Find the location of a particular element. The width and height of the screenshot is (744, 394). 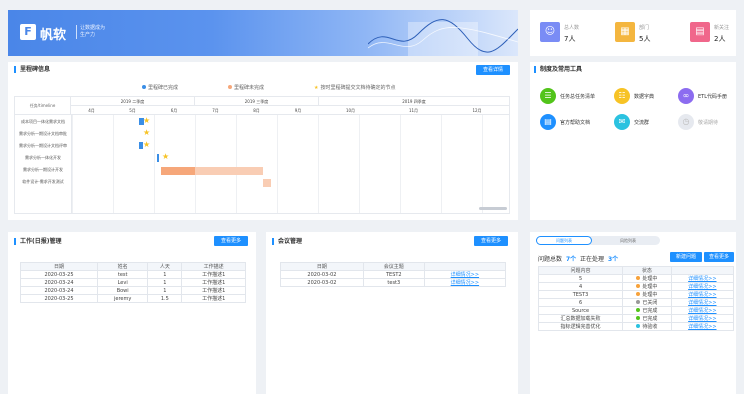

tool-chat-group: ✉ 交流群 is located at coordinates (644, 123).